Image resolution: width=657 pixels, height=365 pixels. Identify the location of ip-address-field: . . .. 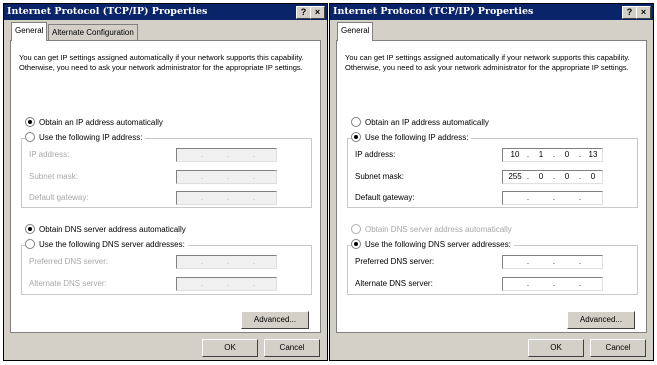
(226, 155).